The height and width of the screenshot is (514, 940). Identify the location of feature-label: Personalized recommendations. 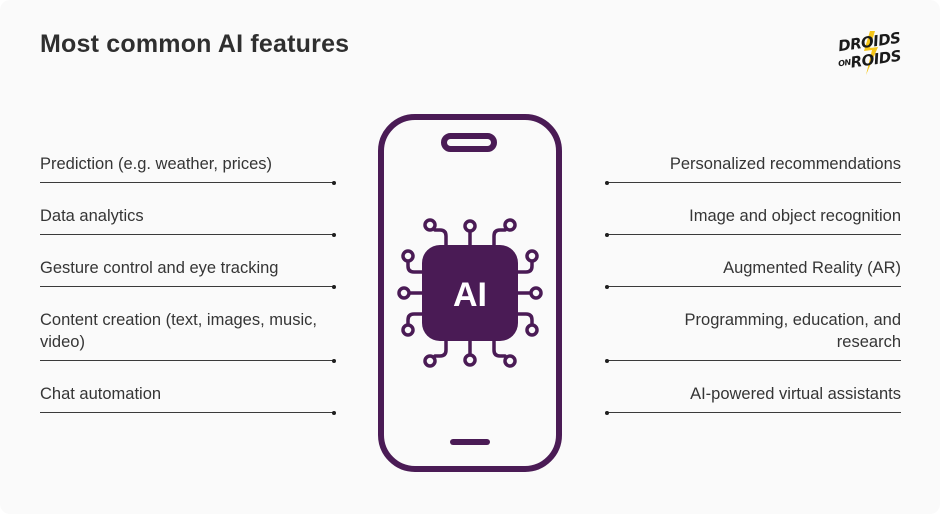
(785, 164).